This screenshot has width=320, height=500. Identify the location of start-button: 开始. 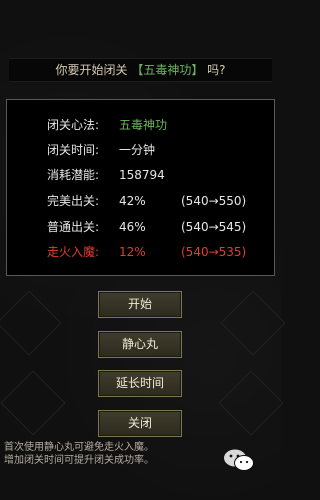
(140, 304).